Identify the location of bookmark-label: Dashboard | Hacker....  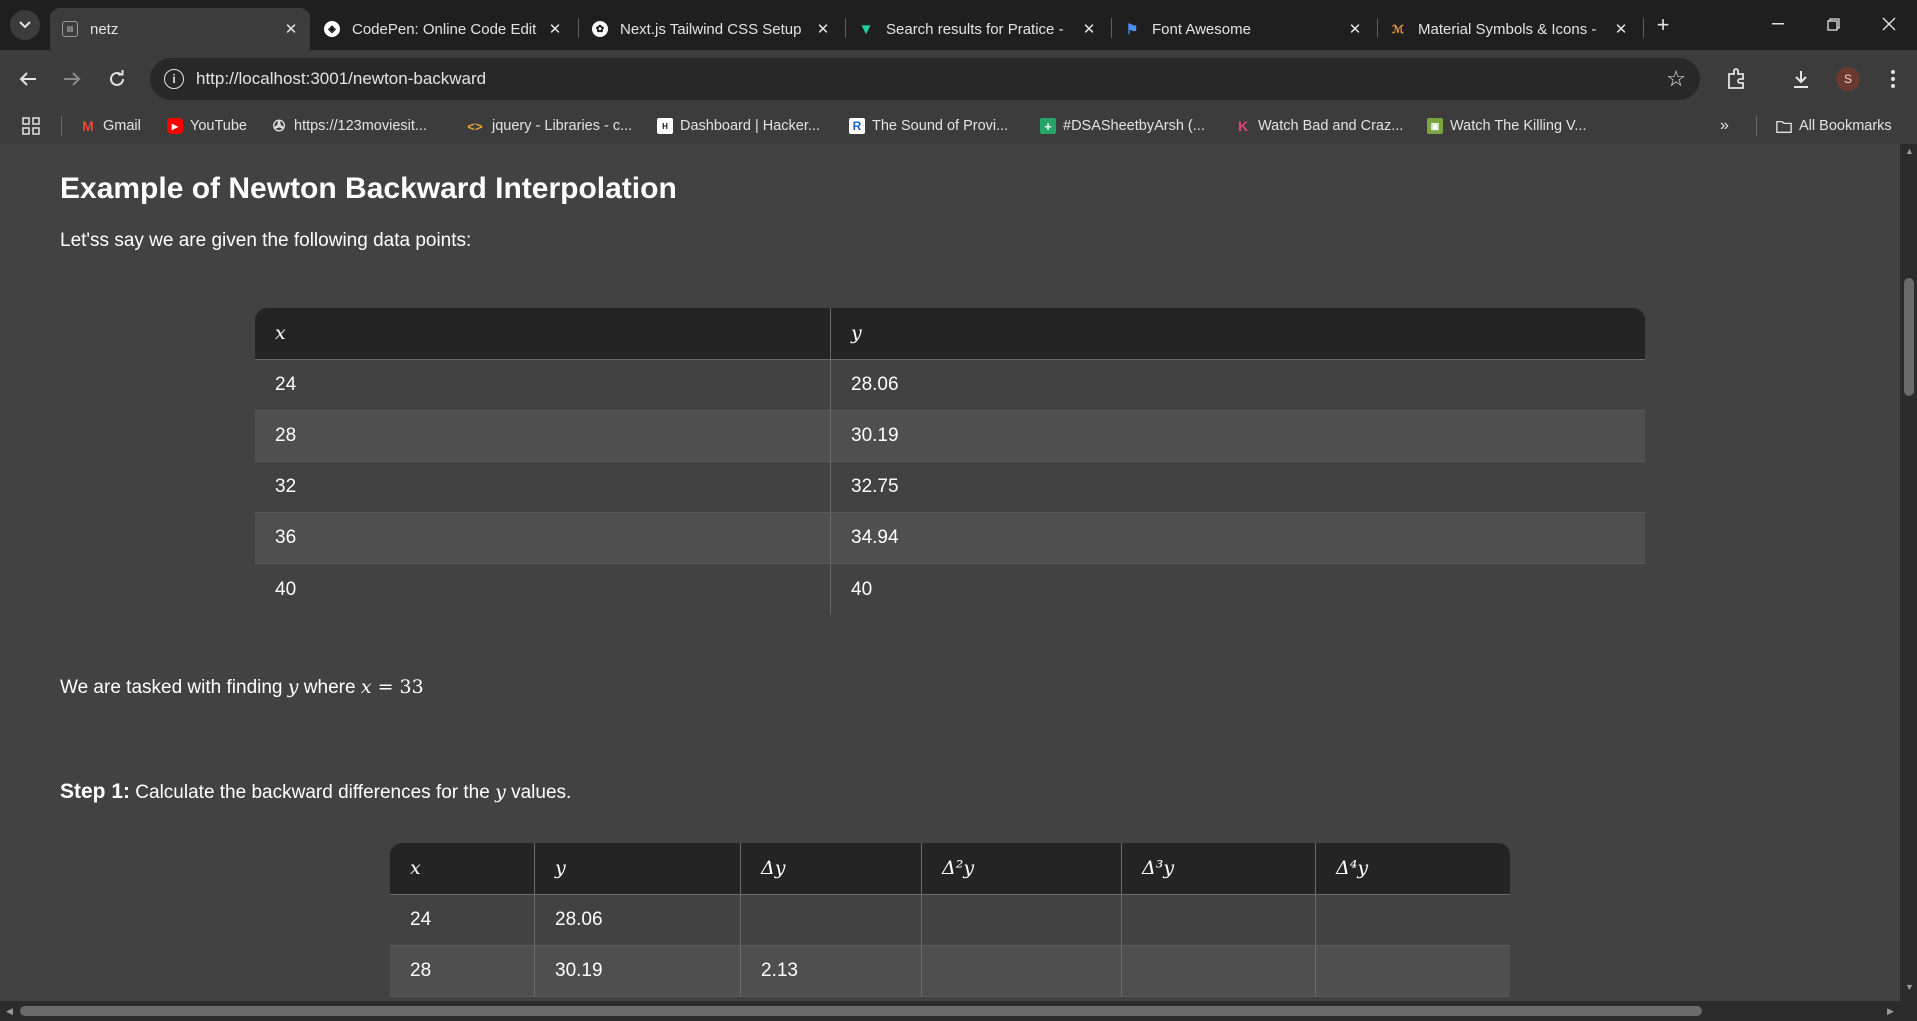
(750, 126).